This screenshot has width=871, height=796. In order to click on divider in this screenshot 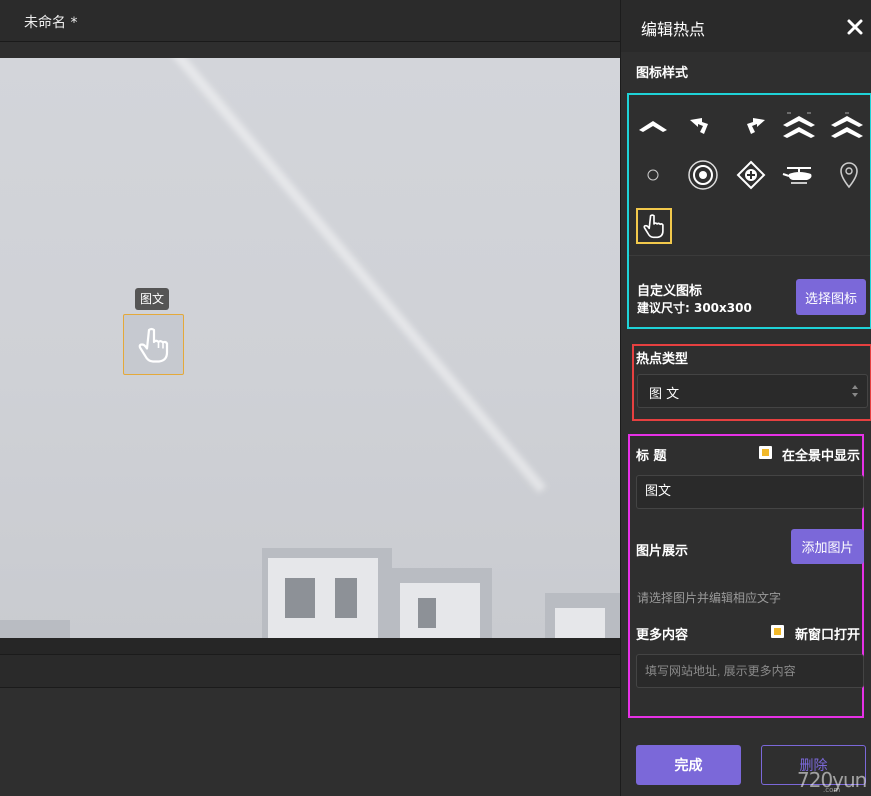, I will do `click(749, 255)`.